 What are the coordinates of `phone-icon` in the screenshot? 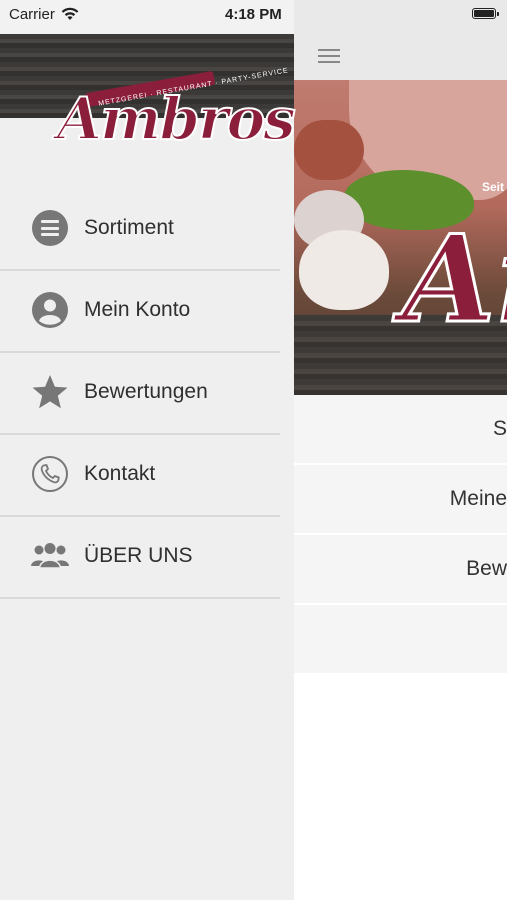 It's located at (50, 474).